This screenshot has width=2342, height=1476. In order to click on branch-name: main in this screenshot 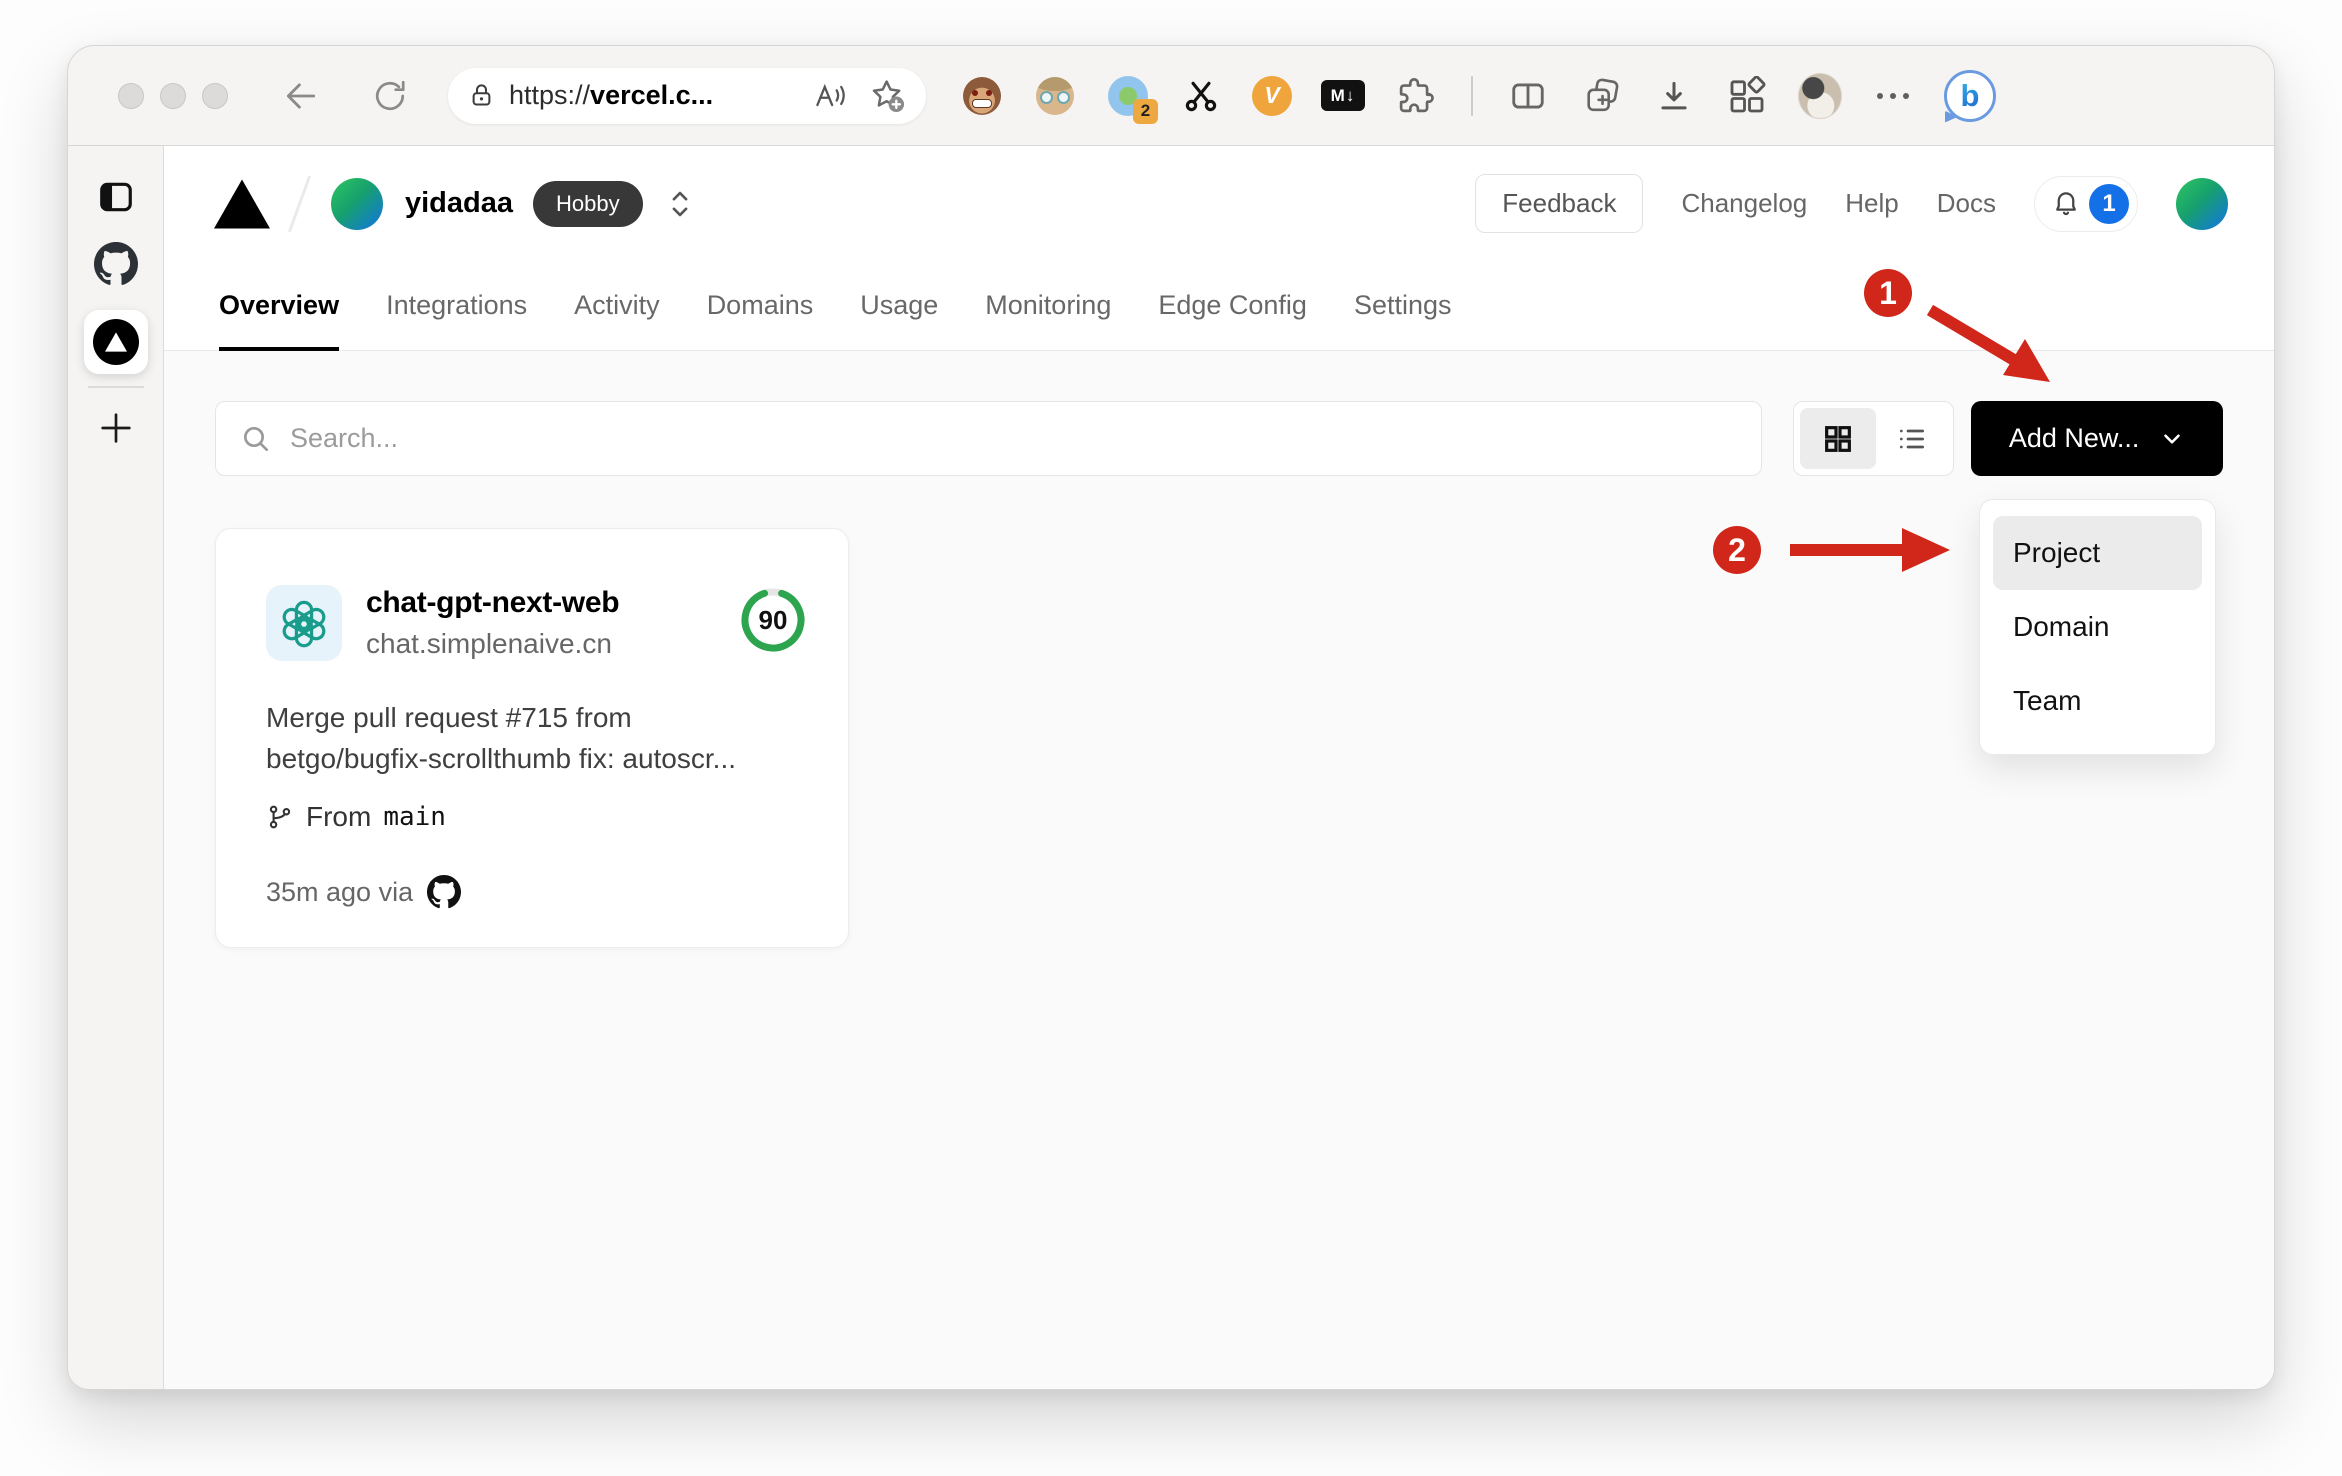, I will do `click(414, 817)`.